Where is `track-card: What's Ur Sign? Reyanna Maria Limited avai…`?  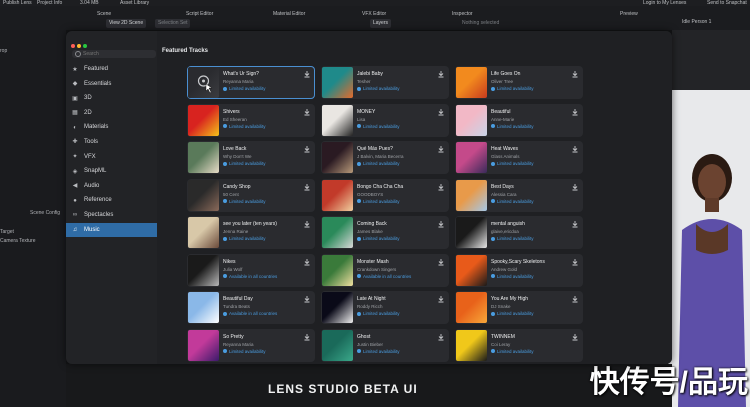 track-card: What's Ur Sign? Reyanna Maria Limited avai… is located at coordinates (251, 82).